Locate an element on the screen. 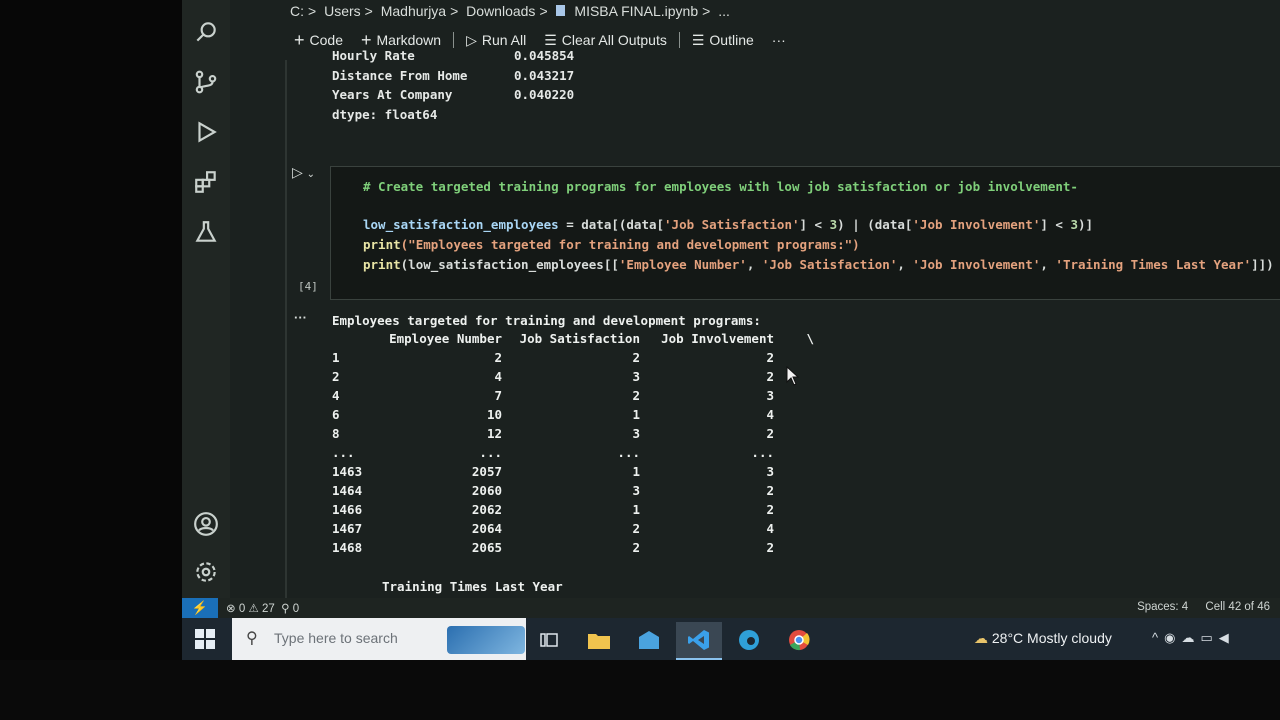 This screenshot has height=720, width=1280. task-view-icon is located at coordinates (549, 640).